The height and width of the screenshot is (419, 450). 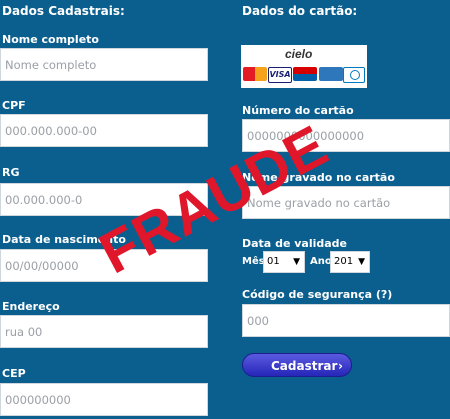 I want to click on personal-section-title: Dados Cadastrais:, so click(x=63, y=11).